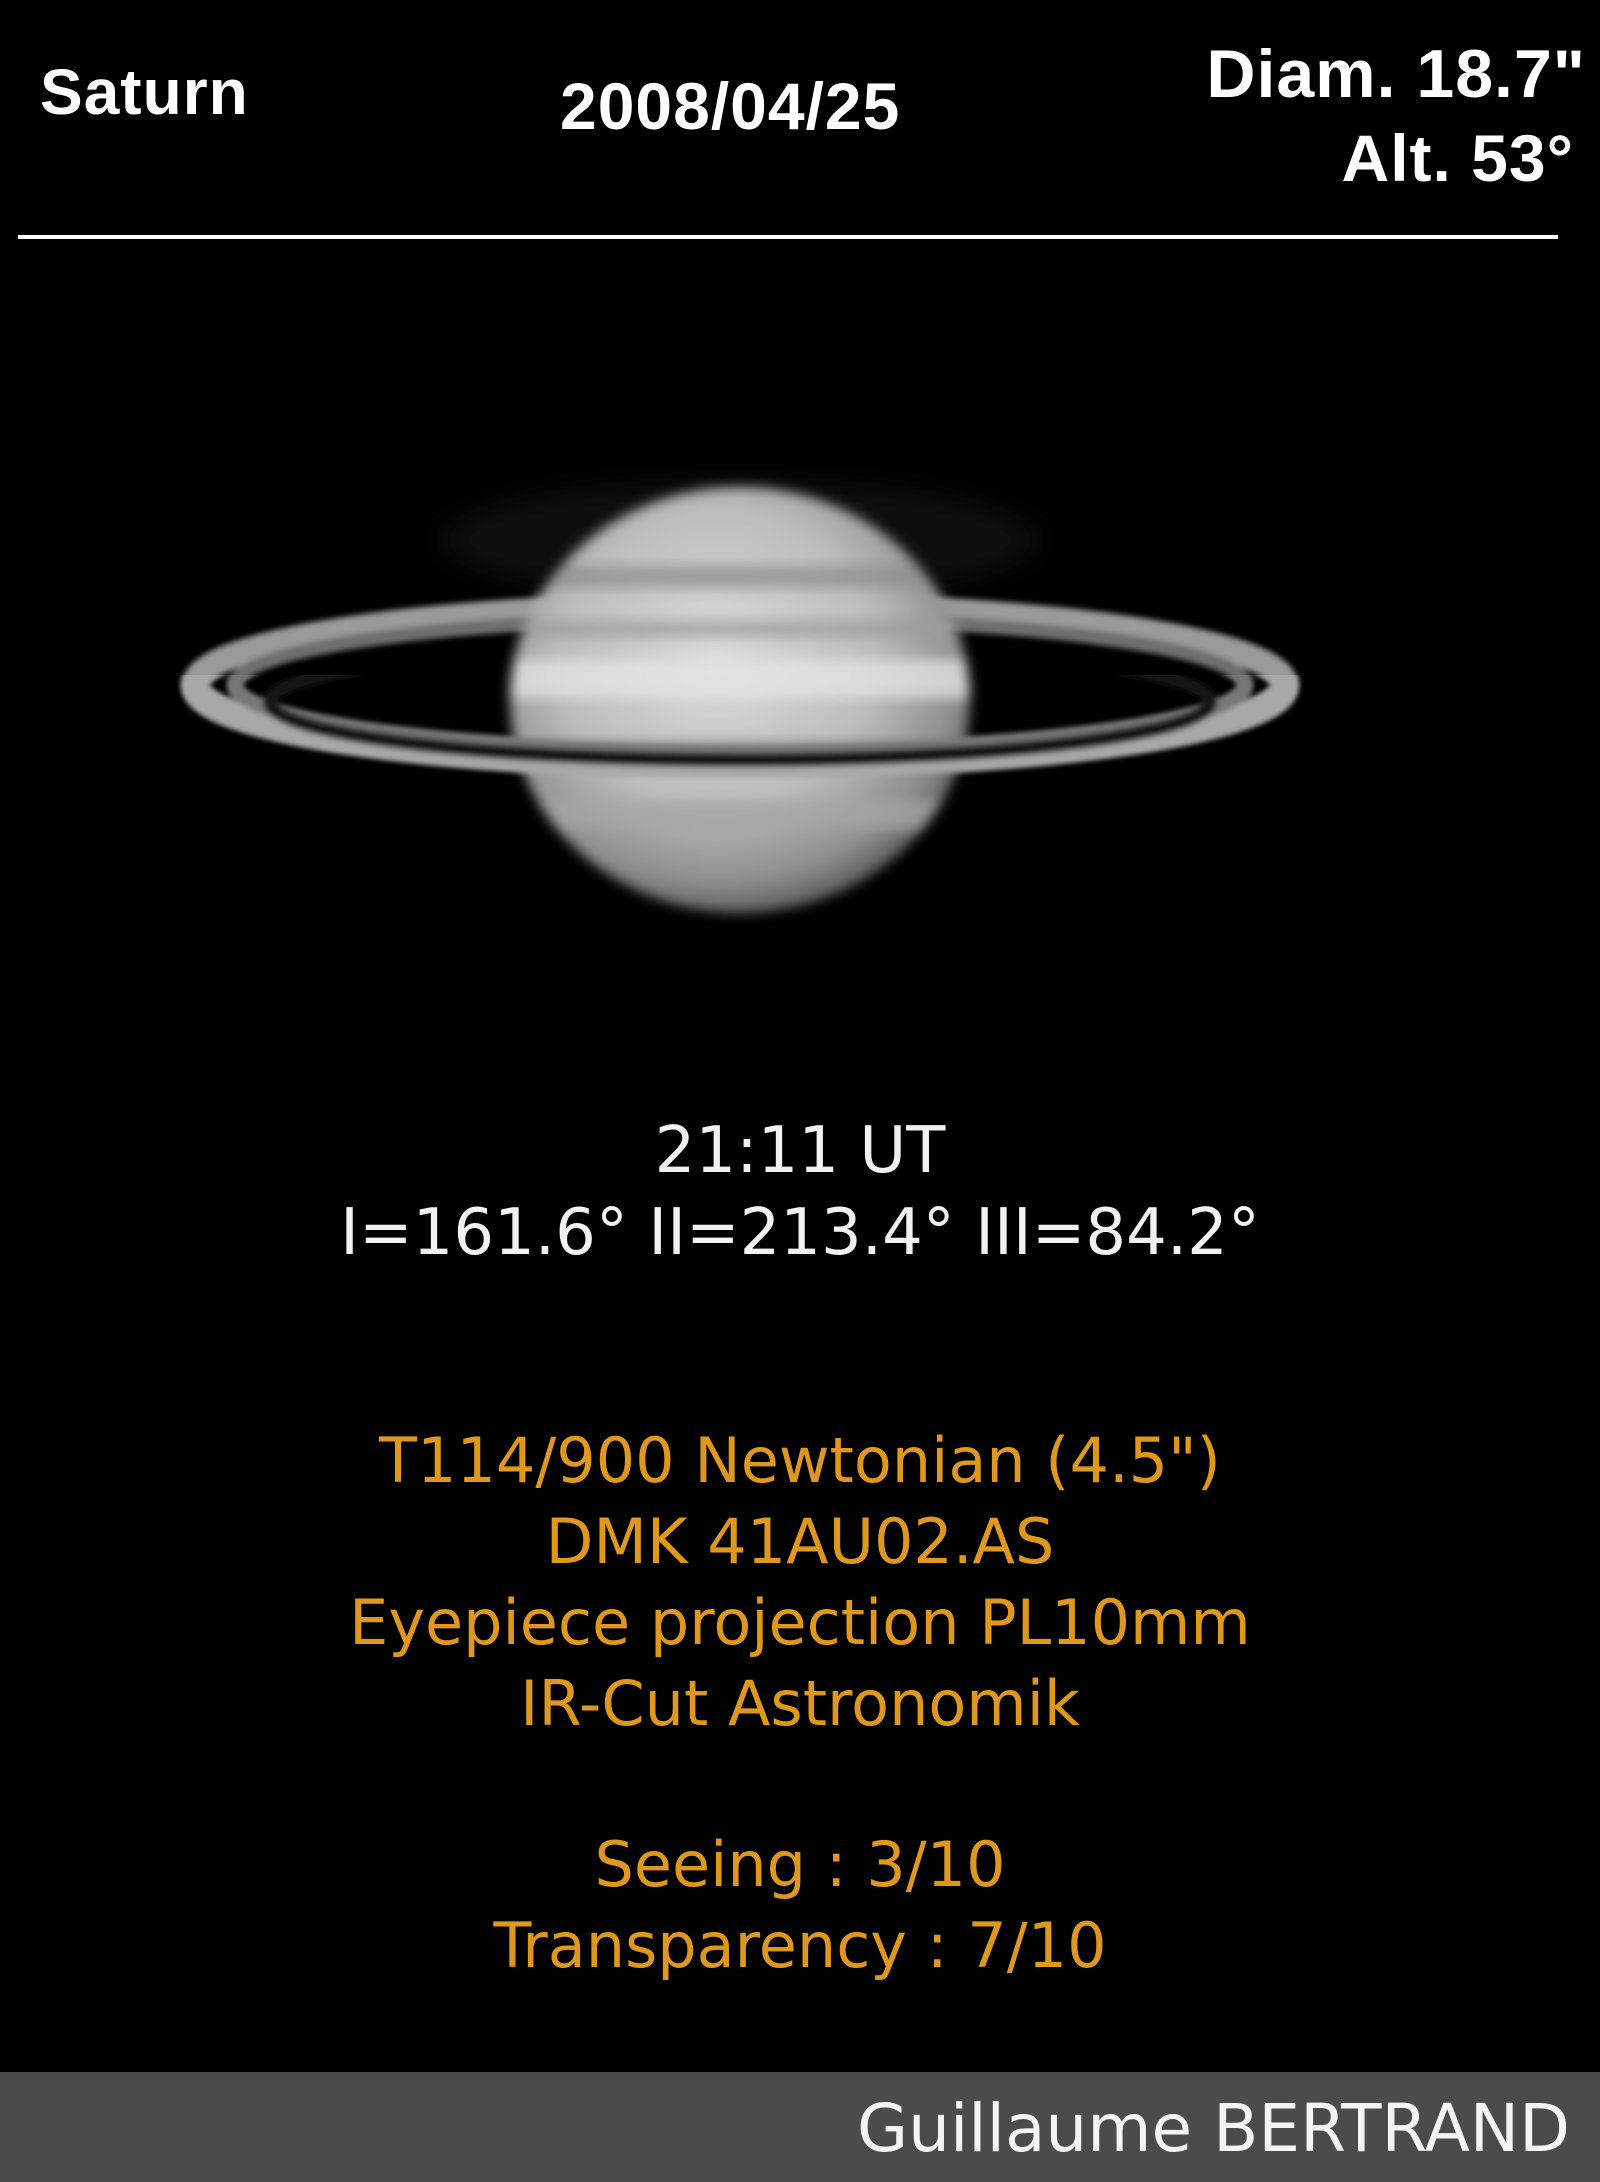  I want to click on optics-label: Eyepiece projection PL10mm, so click(800, 1622).